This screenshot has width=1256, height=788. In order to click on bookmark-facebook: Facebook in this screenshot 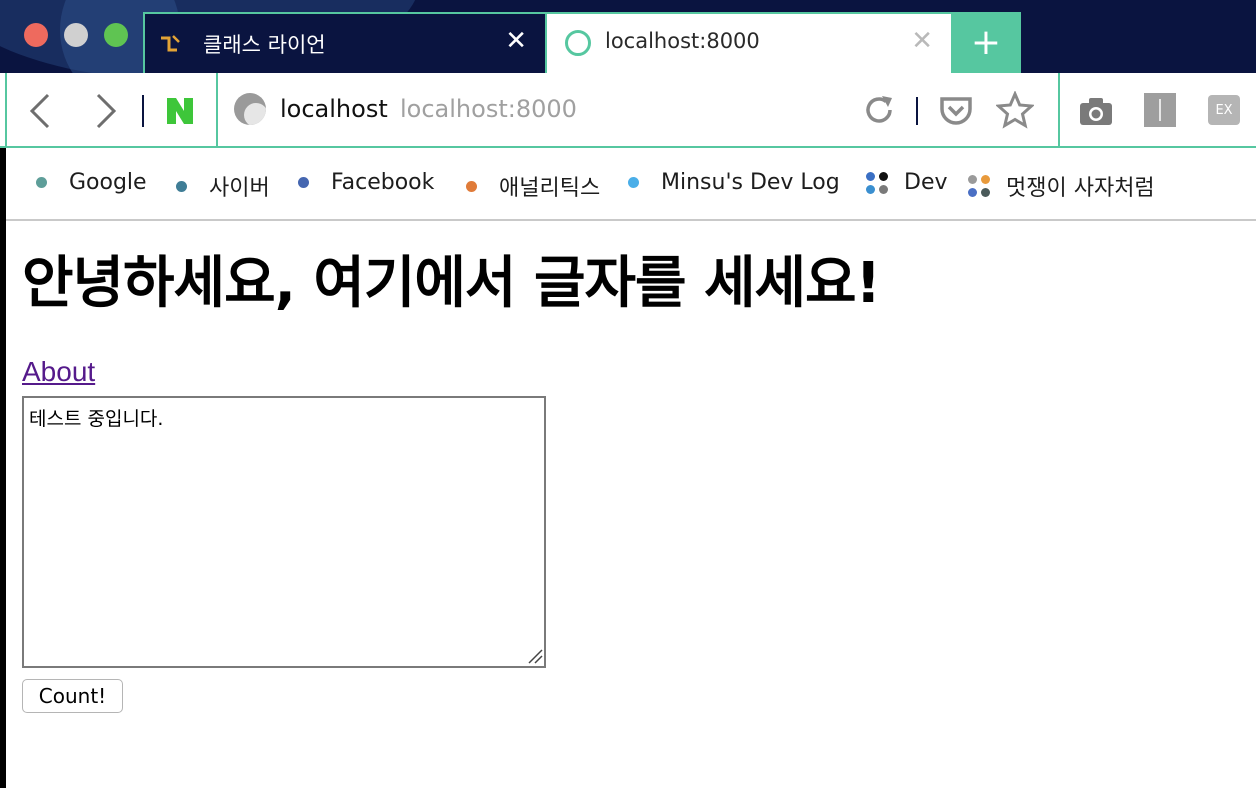, I will do `click(366, 182)`.